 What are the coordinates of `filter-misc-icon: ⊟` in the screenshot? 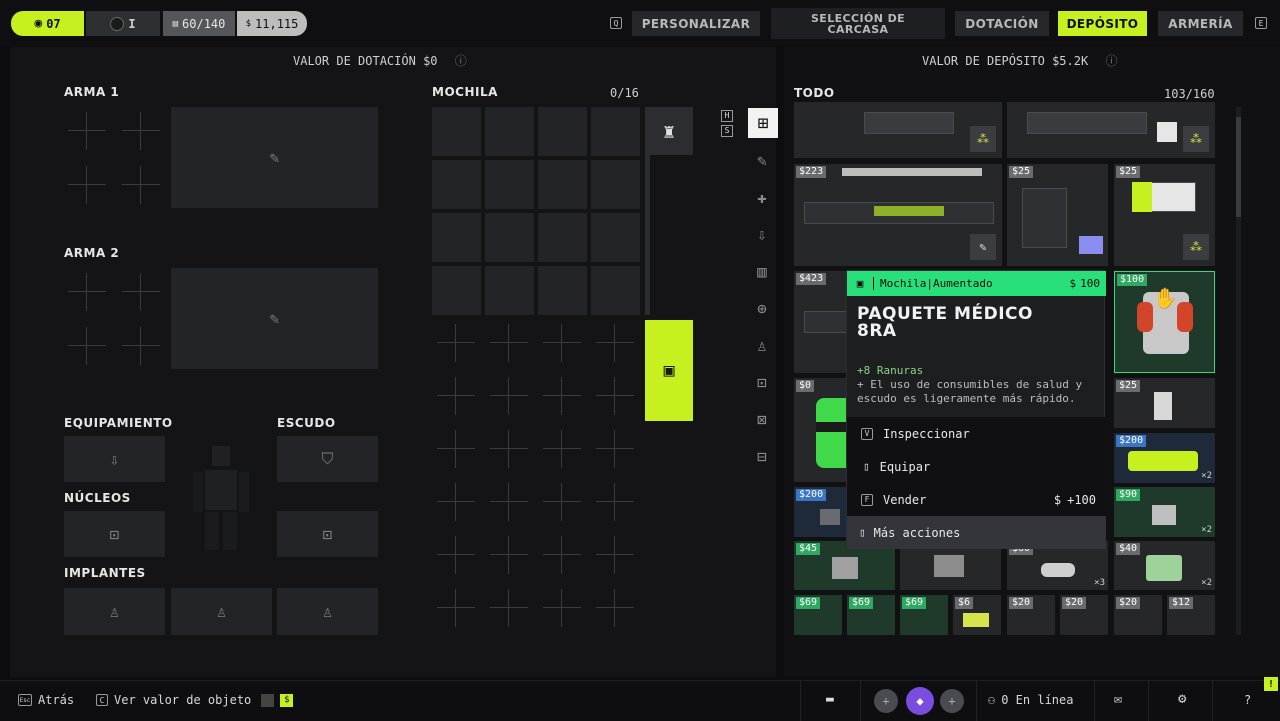 It's located at (762, 456).